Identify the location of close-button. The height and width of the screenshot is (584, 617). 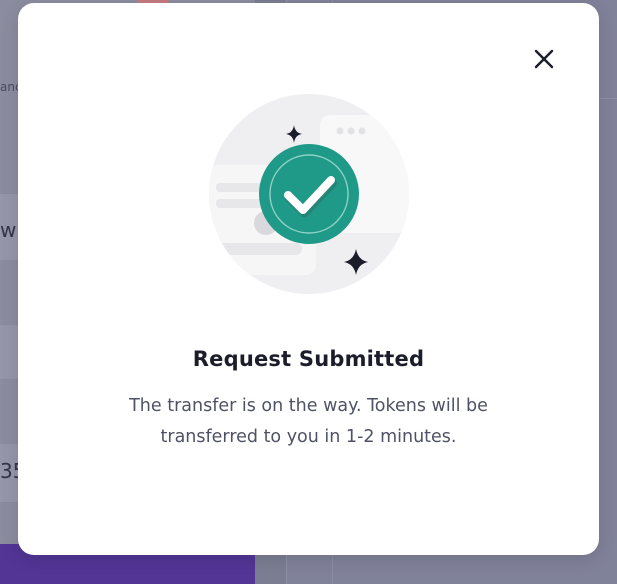
(544, 59).